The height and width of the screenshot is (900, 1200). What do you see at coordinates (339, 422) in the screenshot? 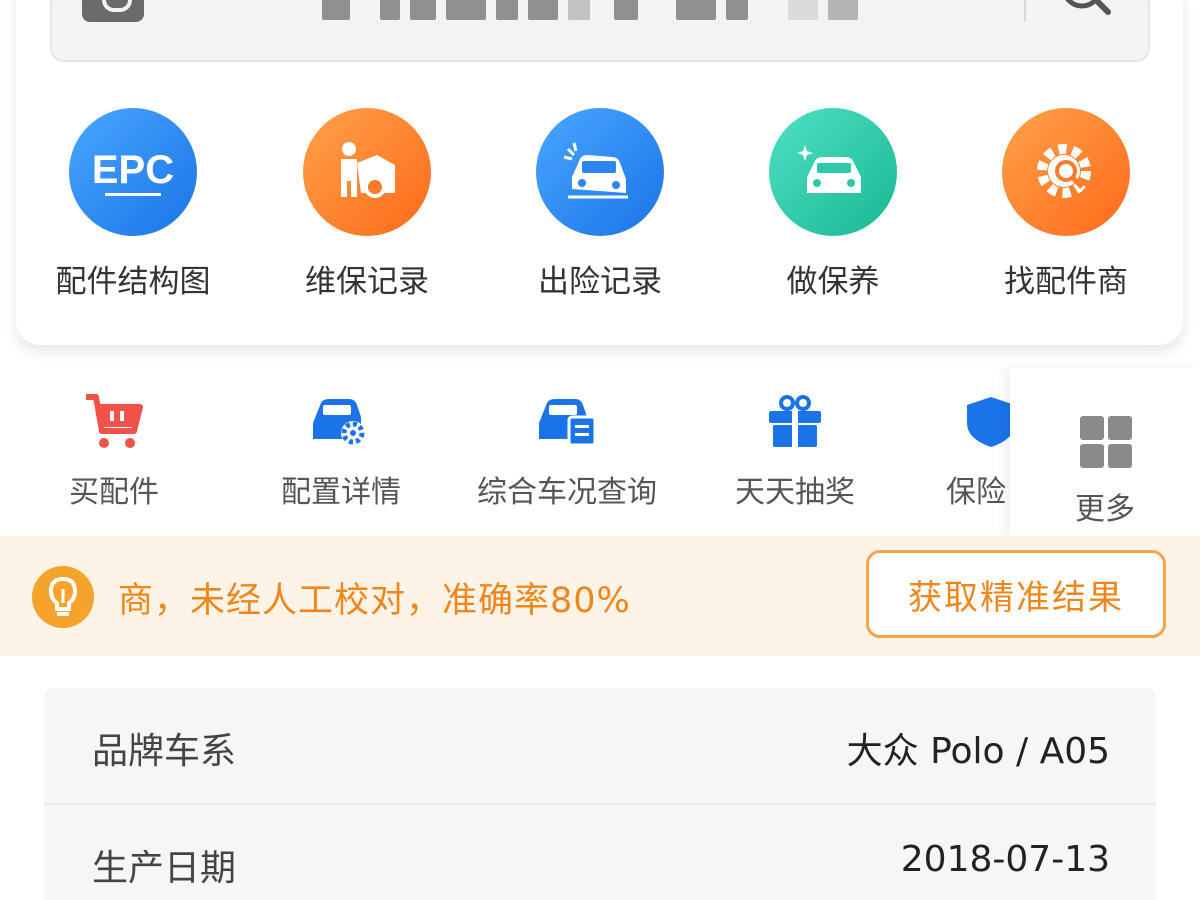
I see `car-config-icon` at bounding box center [339, 422].